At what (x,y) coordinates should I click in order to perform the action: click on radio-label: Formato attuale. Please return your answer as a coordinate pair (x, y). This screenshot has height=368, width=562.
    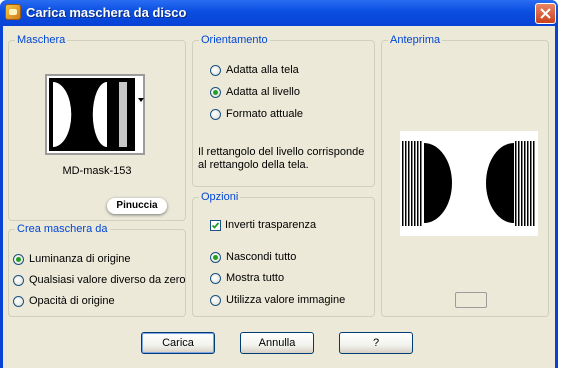
    Looking at the image, I should click on (265, 114).